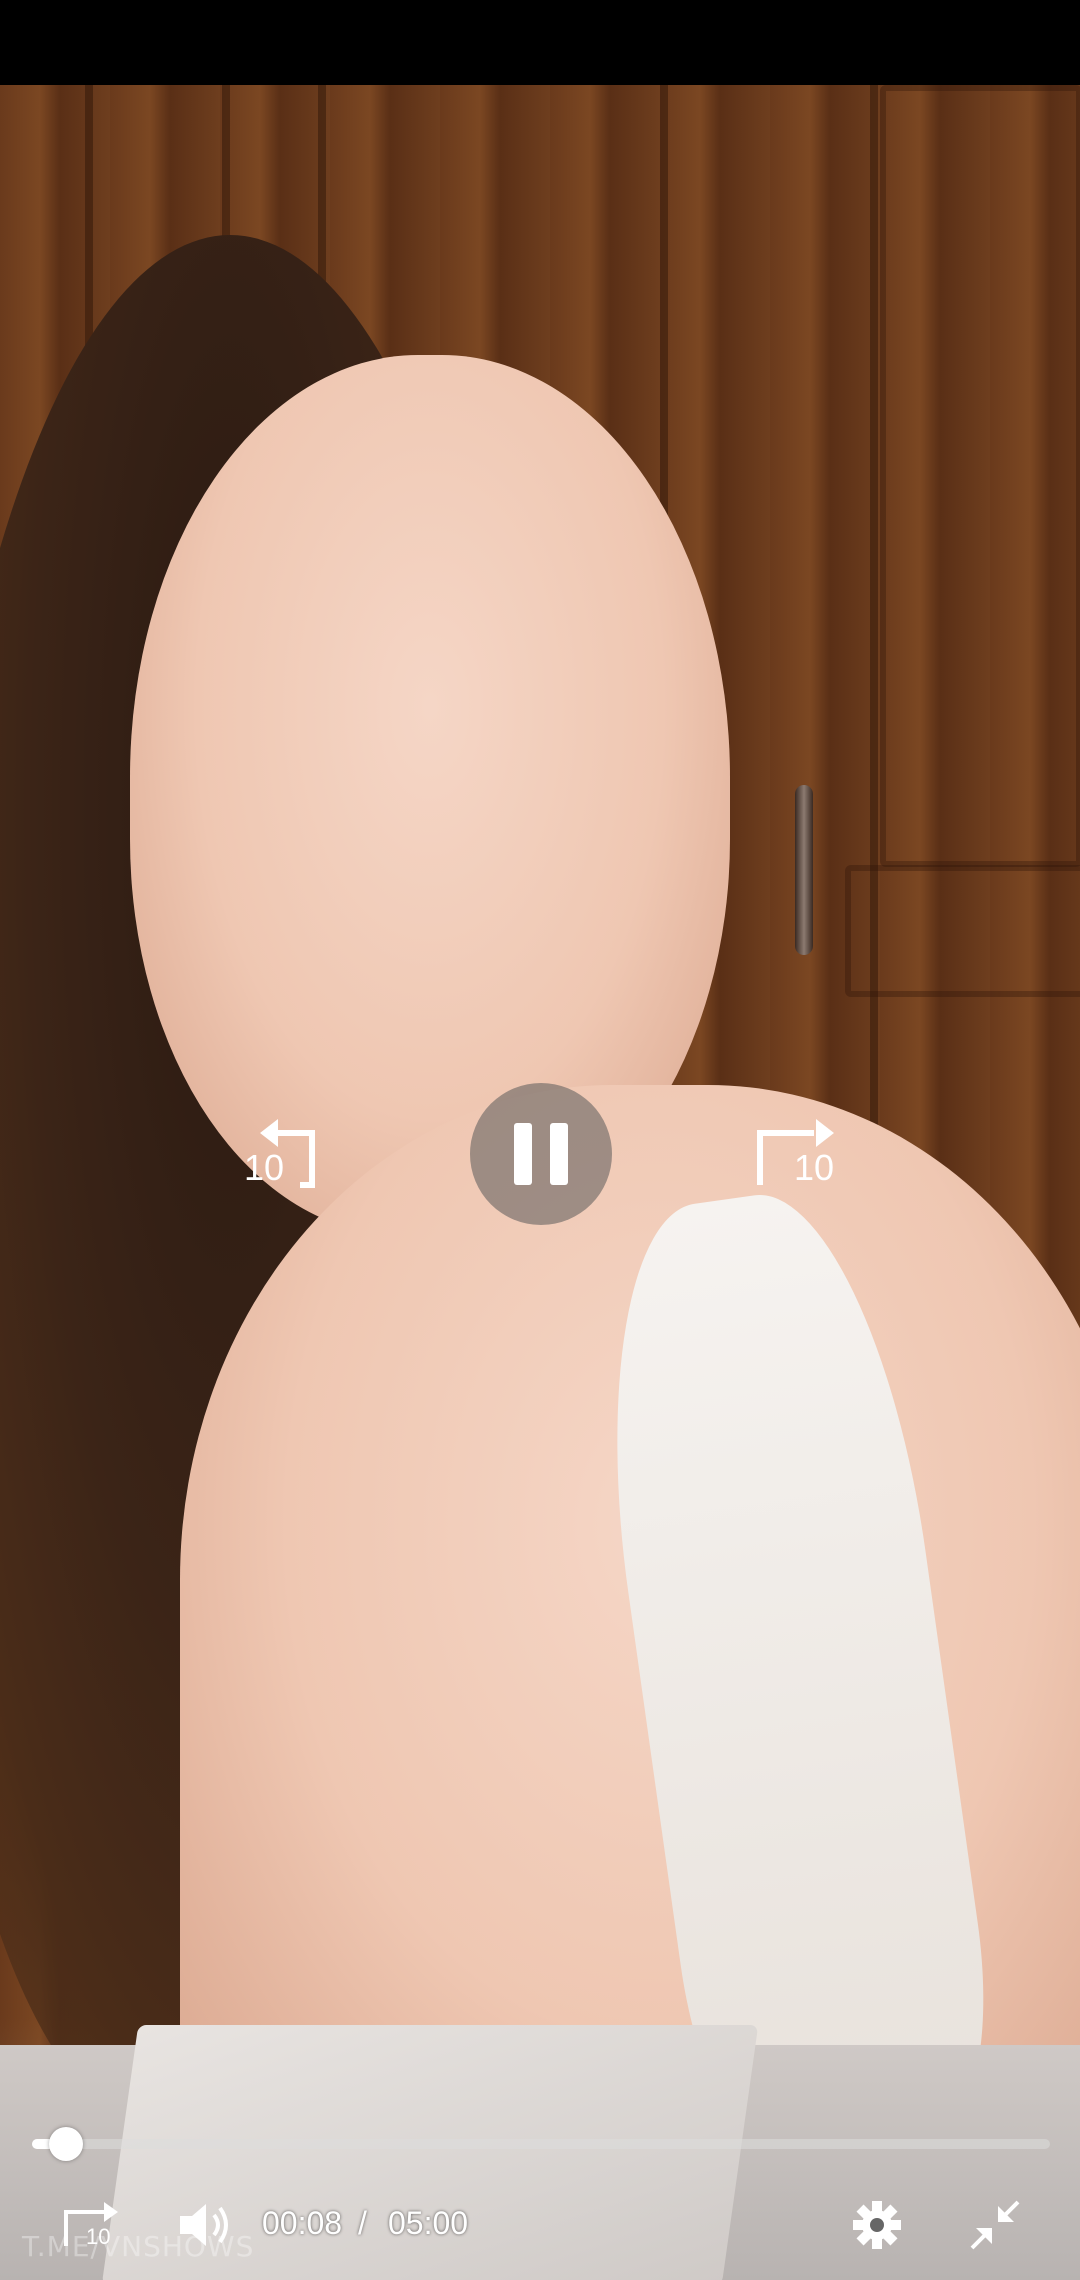  Describe the element at coordinates (264, 1167) in the screenshot. I see `skip-back-label: 10` at that location.